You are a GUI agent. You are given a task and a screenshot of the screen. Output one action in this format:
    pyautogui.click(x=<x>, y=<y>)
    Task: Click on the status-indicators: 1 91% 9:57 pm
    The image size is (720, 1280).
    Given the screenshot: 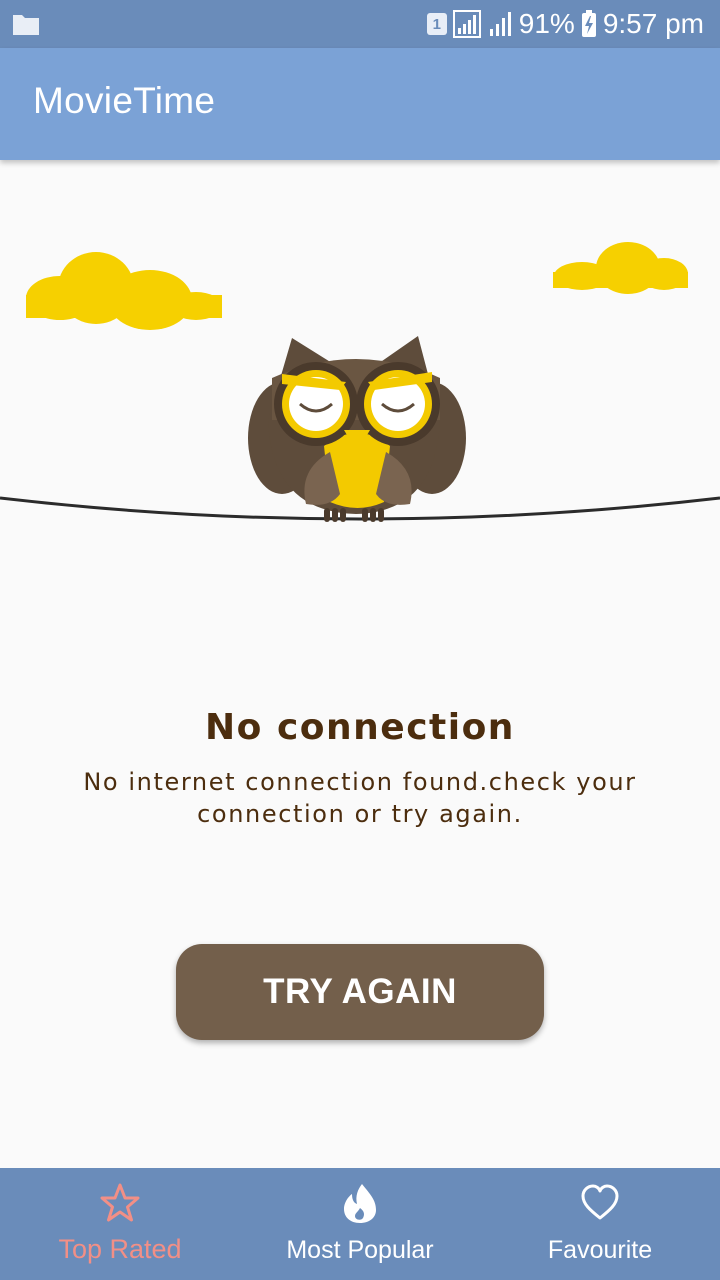 What is the action you would take?
    pyautogui.click(x=565, y=24)
    